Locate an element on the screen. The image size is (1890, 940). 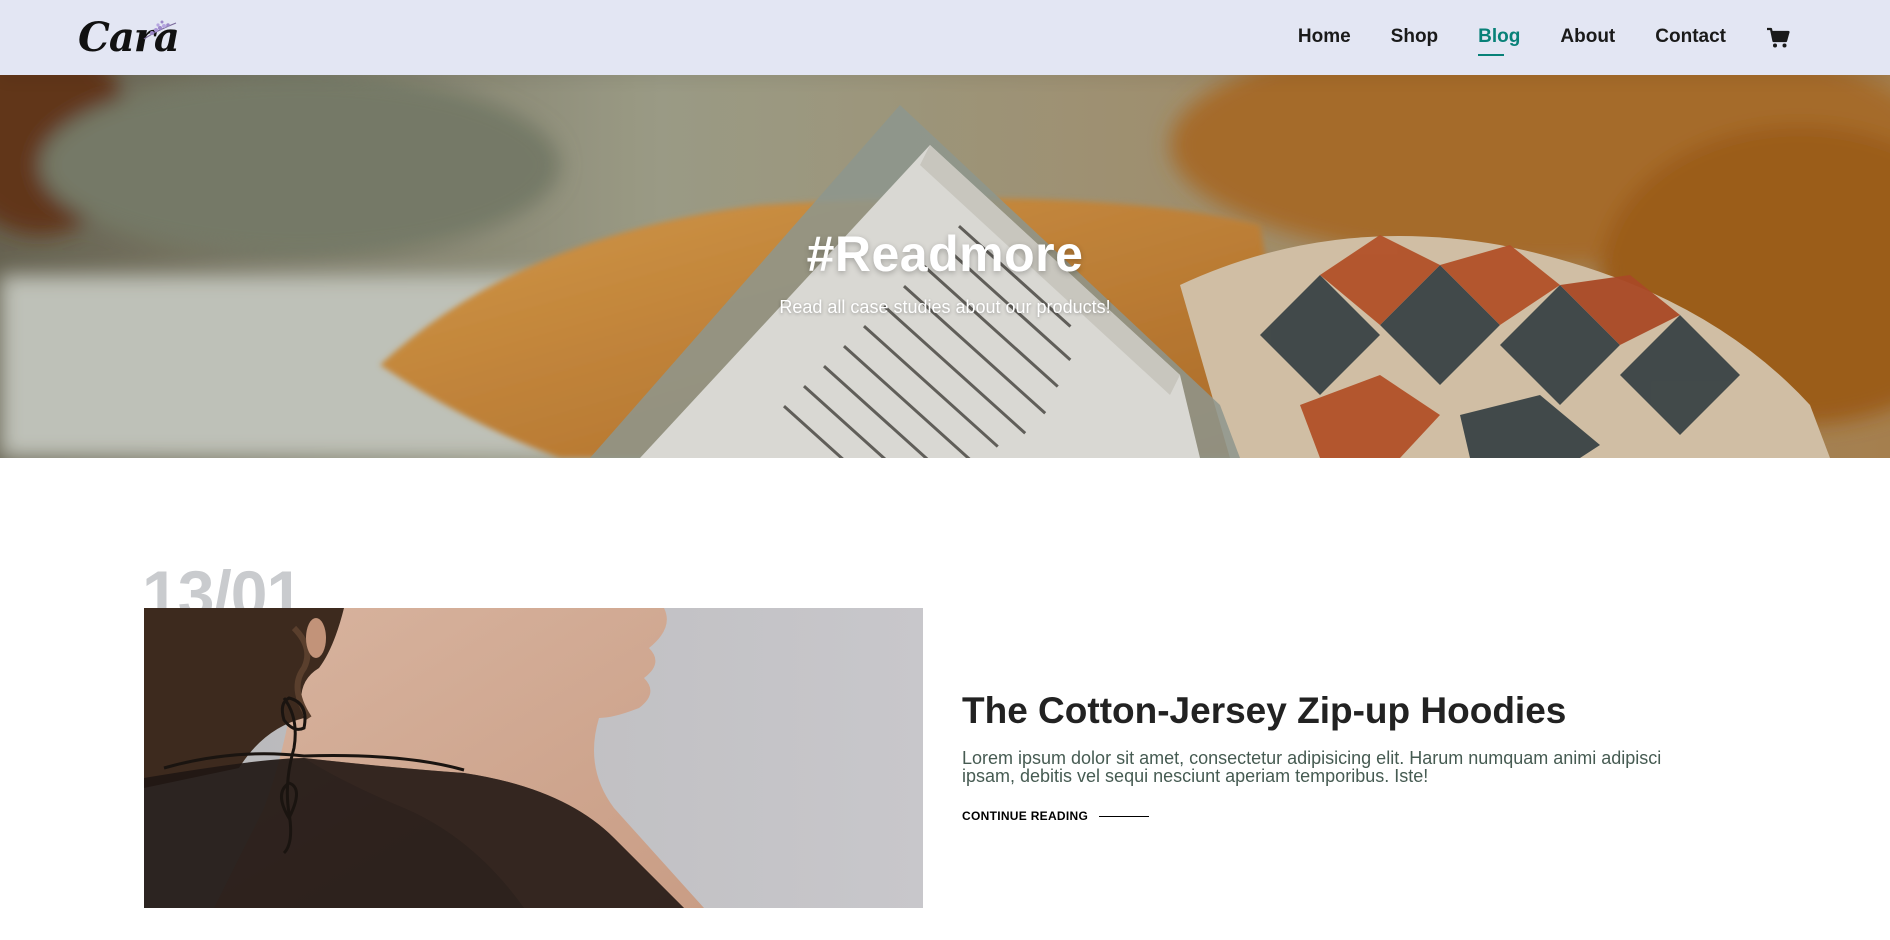
lavender-sprig-icon is located at coordinates (160, 29).